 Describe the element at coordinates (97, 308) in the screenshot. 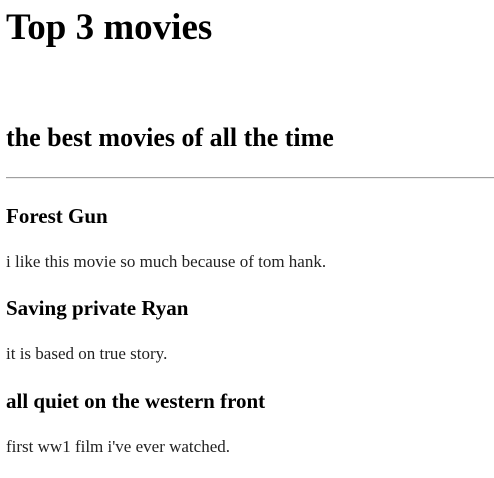

I see `movie-title: Saving private Ryan` at that location.